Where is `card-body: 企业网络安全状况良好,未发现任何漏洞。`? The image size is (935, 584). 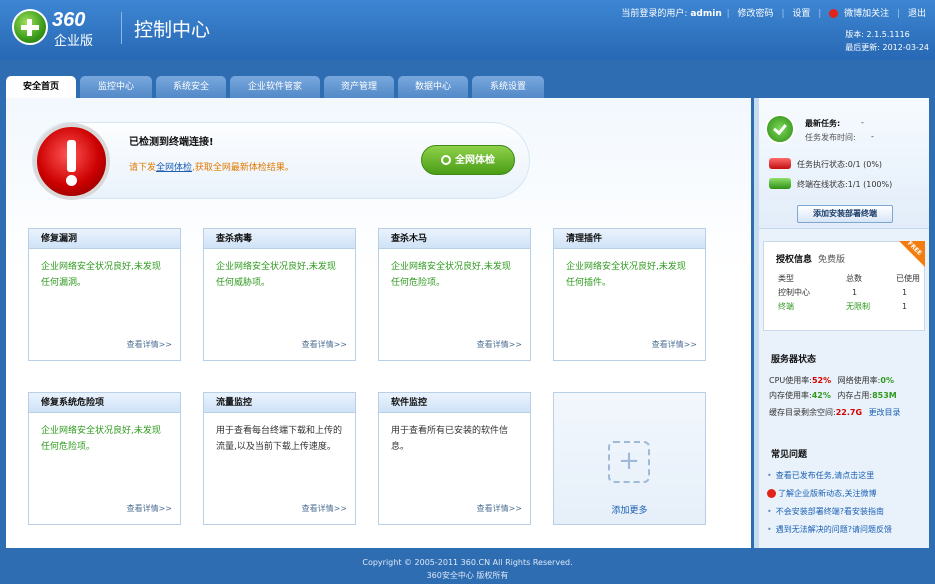
card-body: 企业网络安全状况良好,未发现任何漏洞。 is located at coordinates (101, 275).